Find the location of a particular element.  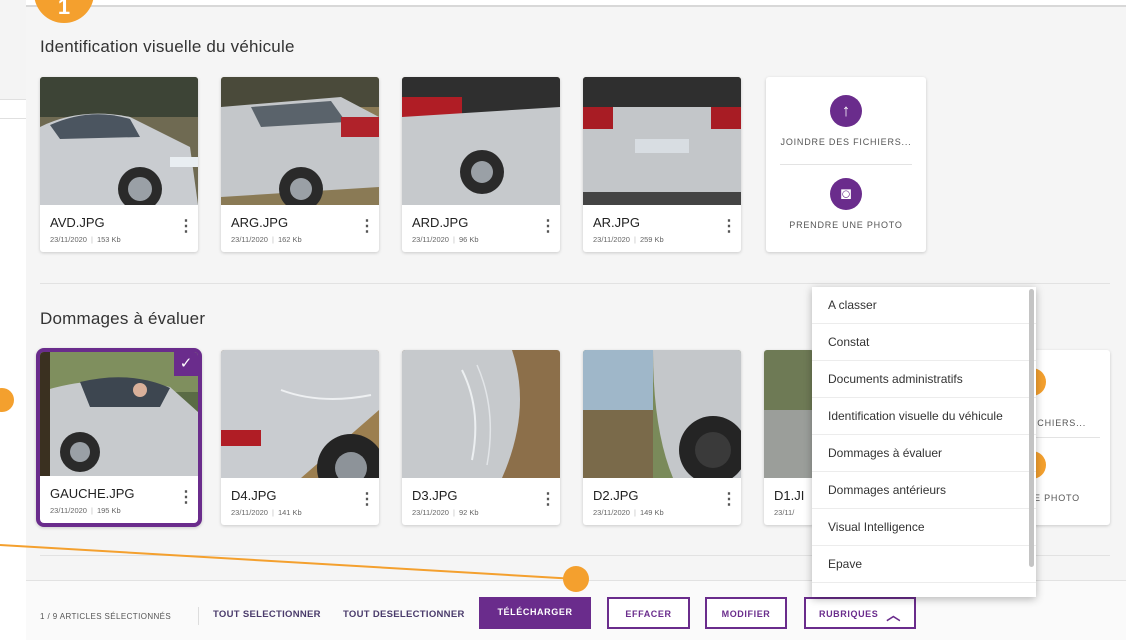

photo-card: D3.JPG 23/11/2020 | 92 Kb ⋮ is located at coordinates (481, 437).